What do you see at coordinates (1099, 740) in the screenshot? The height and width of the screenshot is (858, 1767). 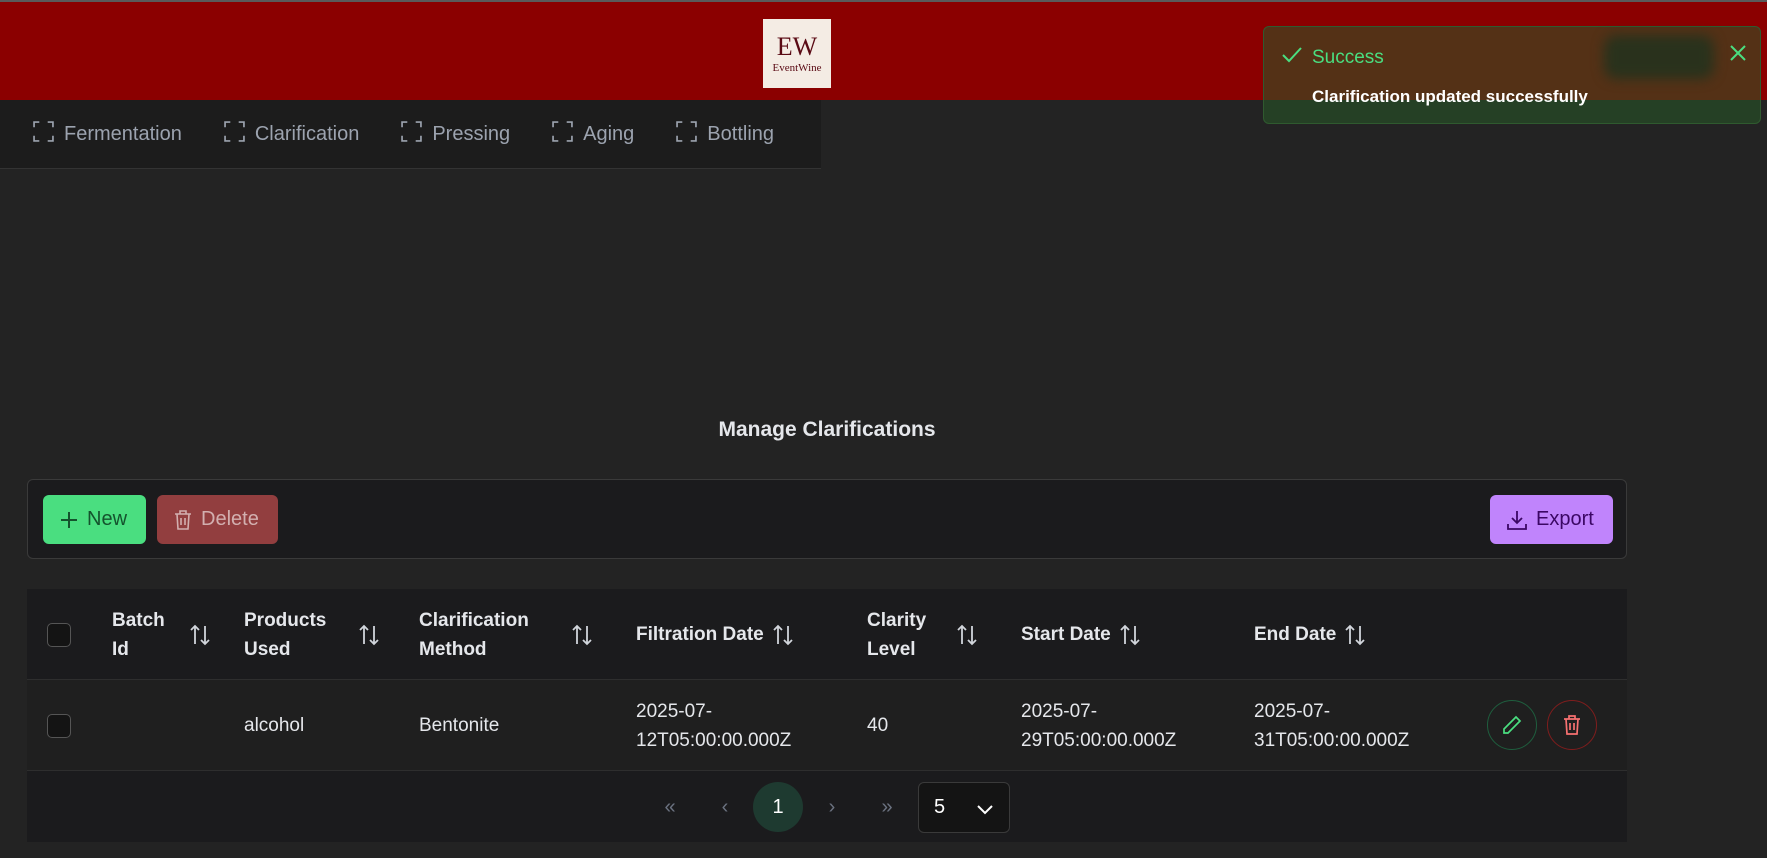 I see `date-line: 29T05:00:00.000Z` at bounding box center [1099, 740].